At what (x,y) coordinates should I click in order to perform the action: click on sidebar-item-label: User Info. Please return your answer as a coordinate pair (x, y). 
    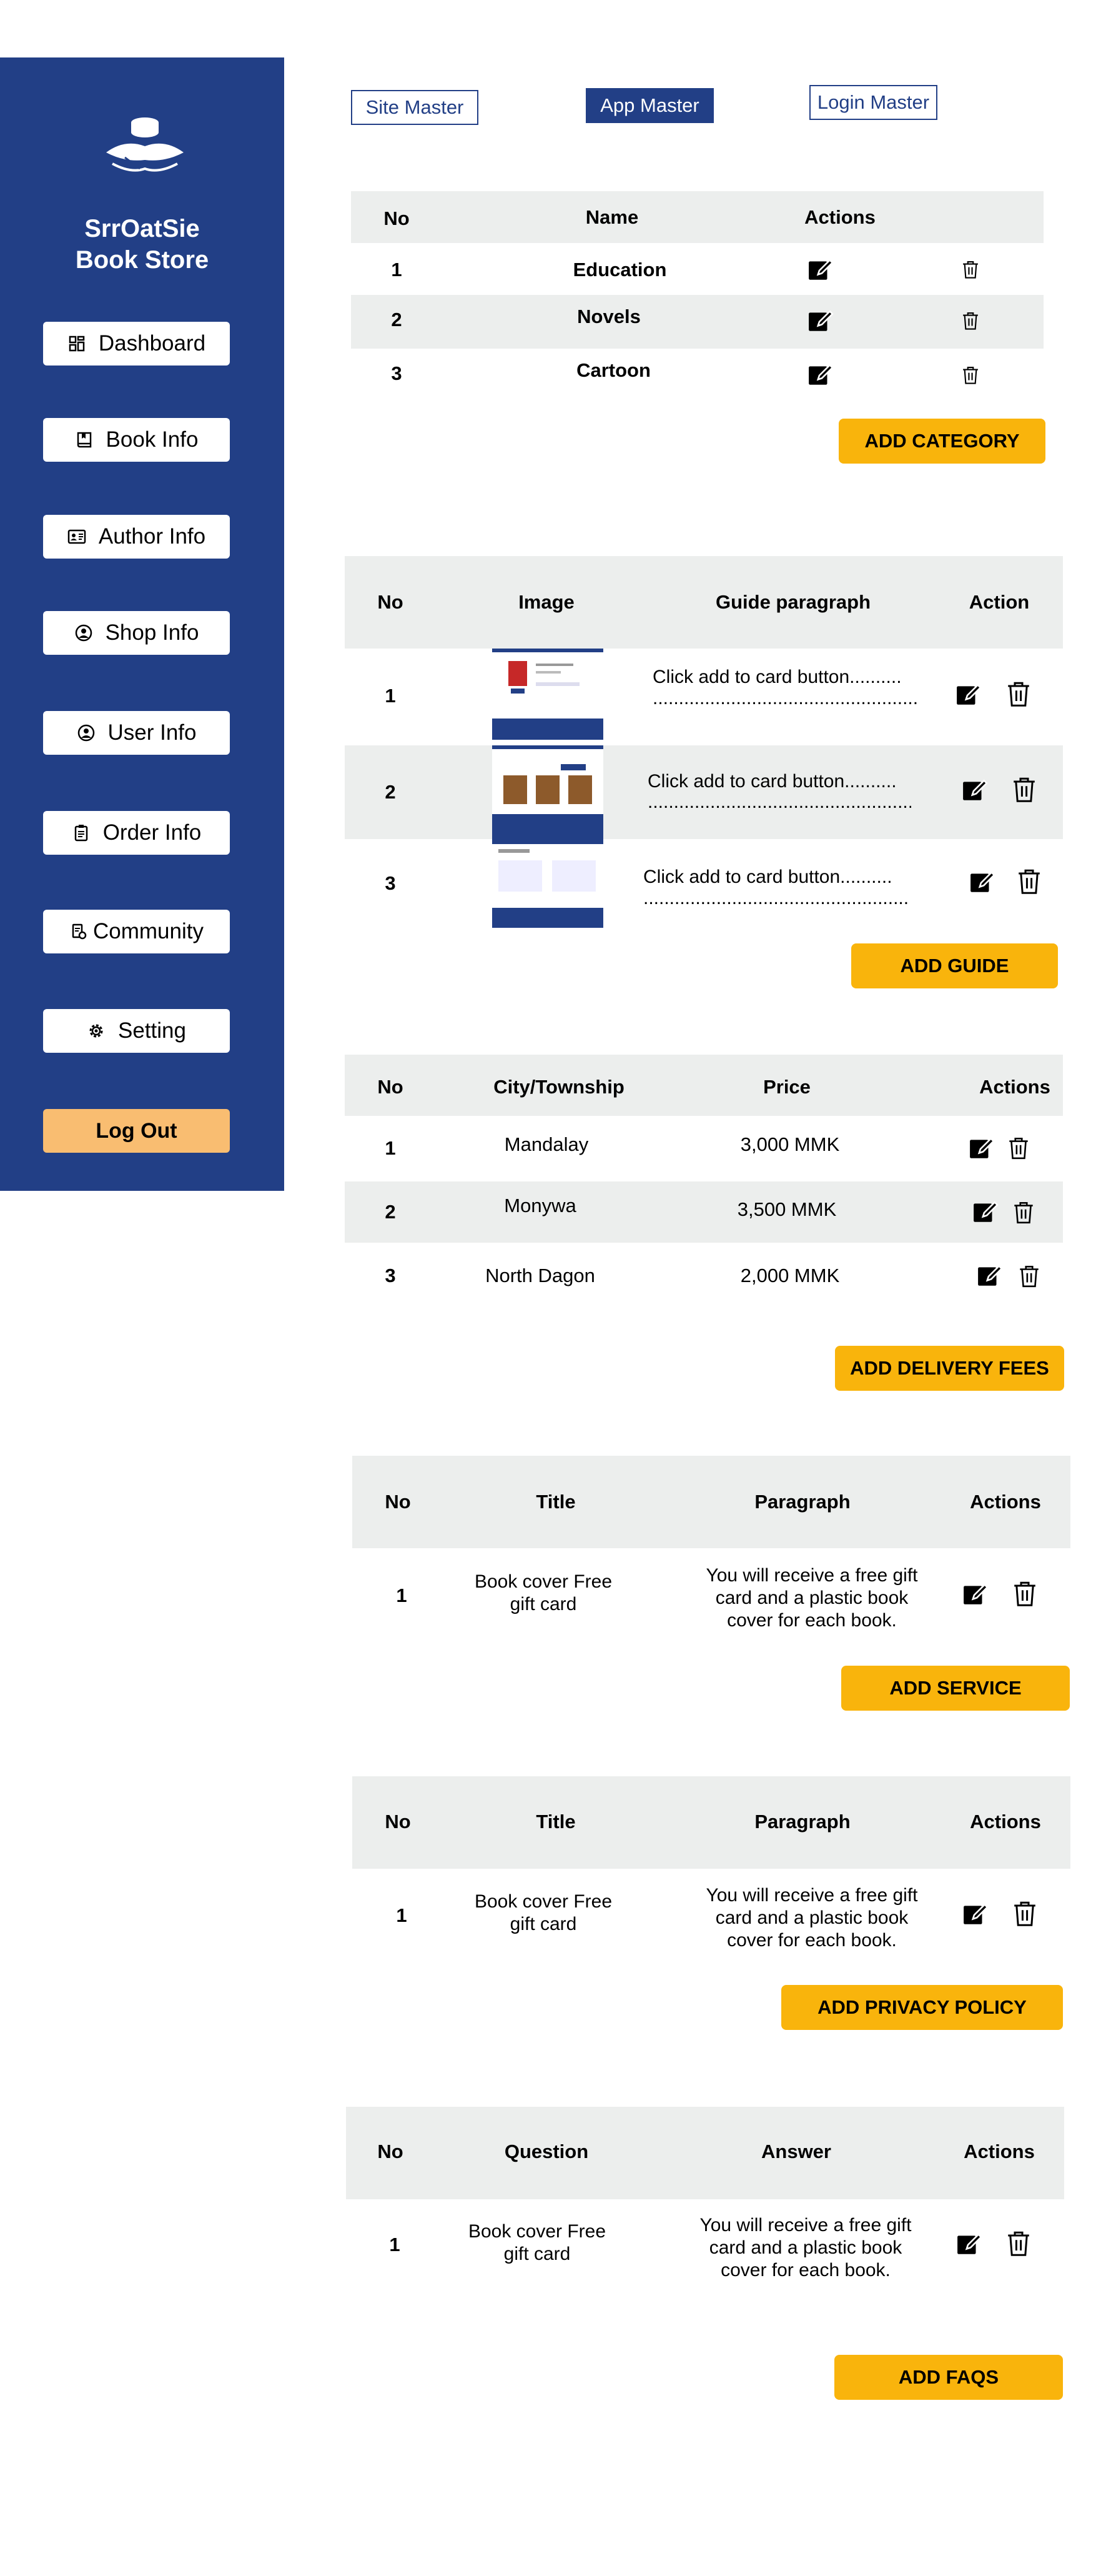
    Looking at the image, I should click on (152, 732).